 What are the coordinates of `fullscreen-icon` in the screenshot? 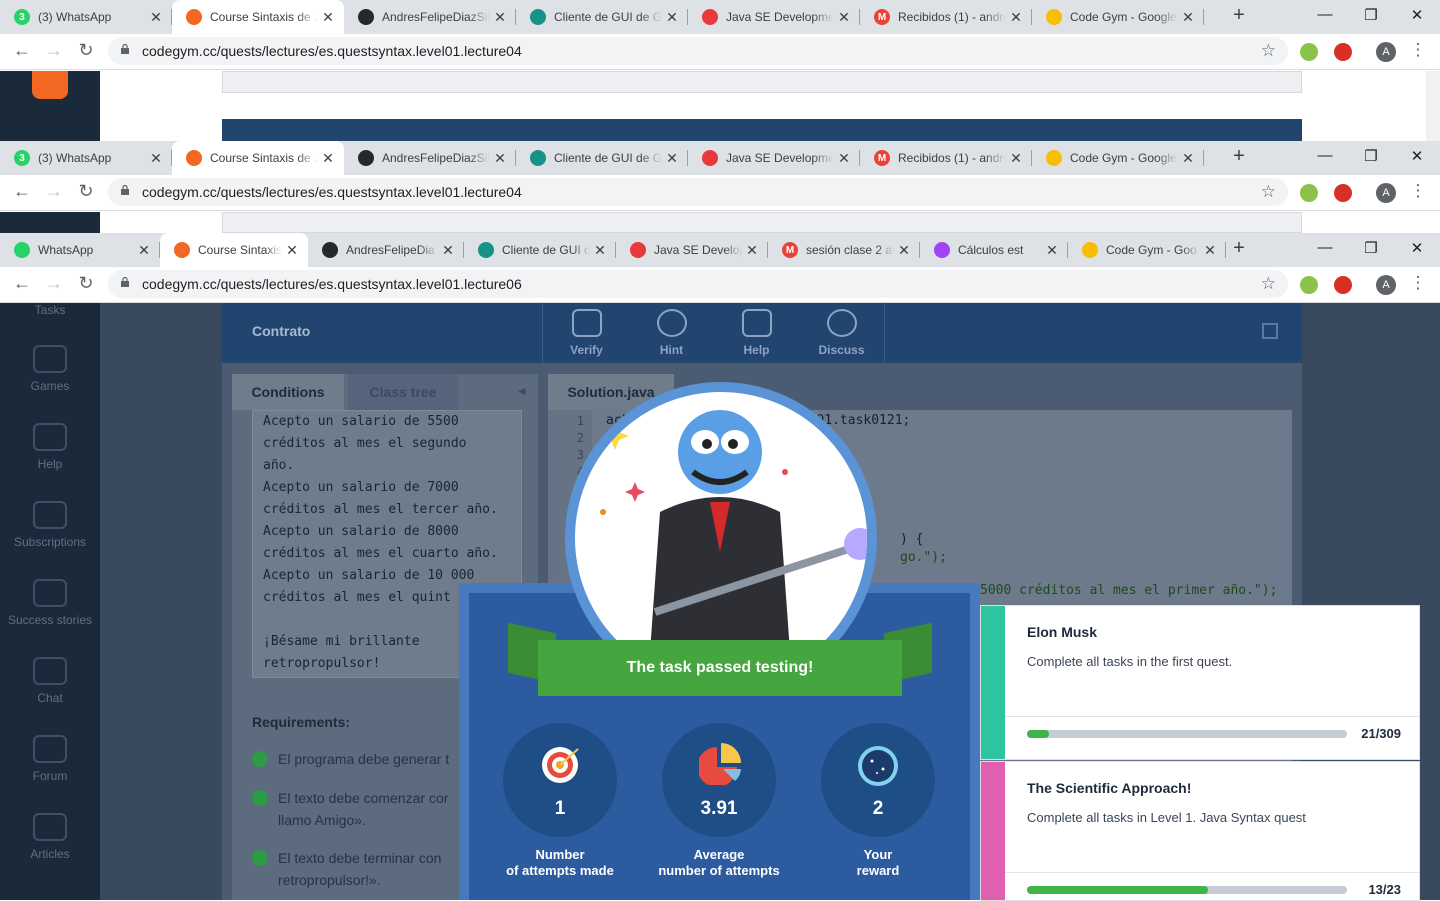 It's located at (1270, 331).